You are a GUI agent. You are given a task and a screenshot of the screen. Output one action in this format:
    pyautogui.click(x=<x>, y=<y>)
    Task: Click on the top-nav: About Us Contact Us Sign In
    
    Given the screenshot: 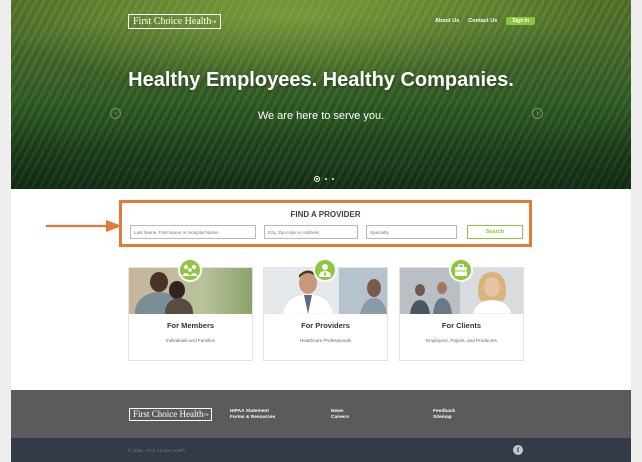 What is the action you would take?
    pyautogui.click(x=485, y=21)
    